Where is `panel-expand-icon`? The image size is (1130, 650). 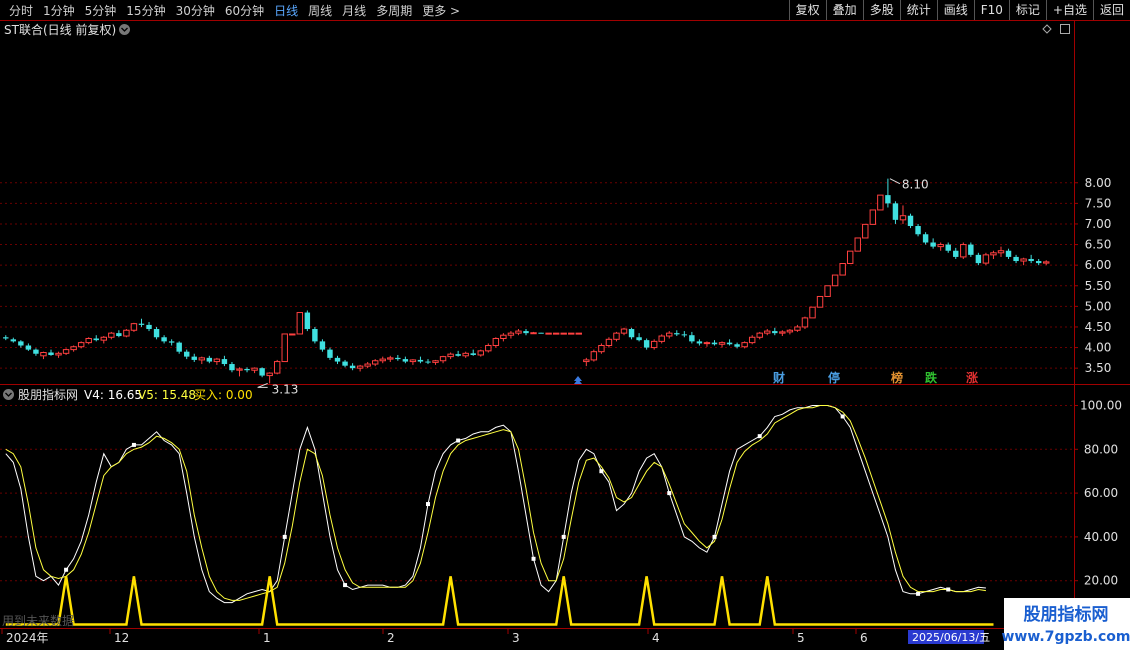 panel-expand-icon is located at coordinates (1065, 29).